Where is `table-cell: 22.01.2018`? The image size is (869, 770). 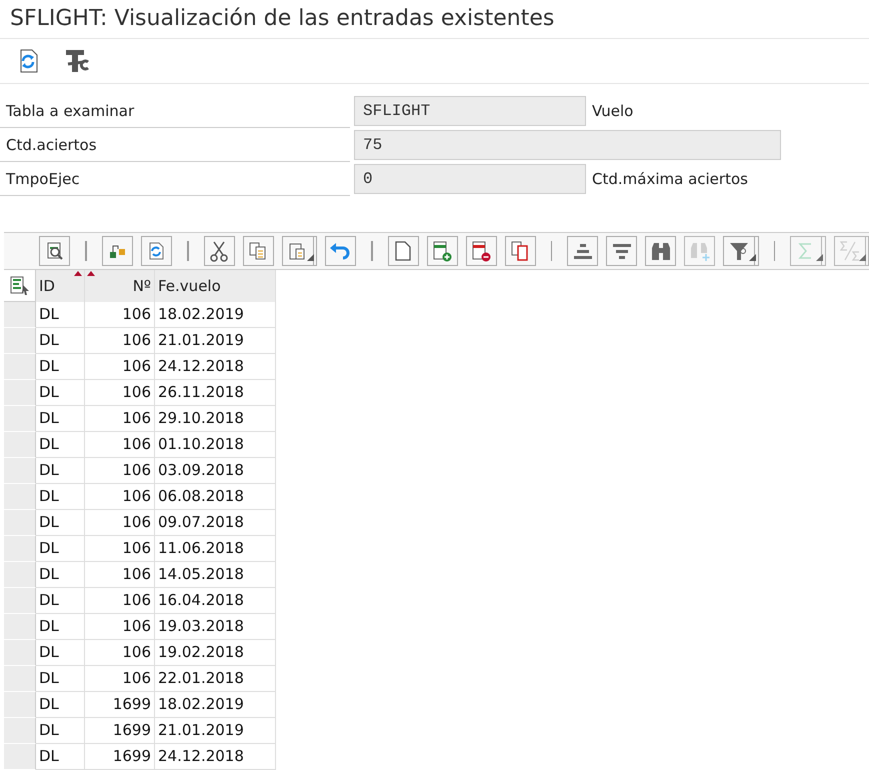
table-cell: 22.01.2018 is located at coordinates (215, 679).